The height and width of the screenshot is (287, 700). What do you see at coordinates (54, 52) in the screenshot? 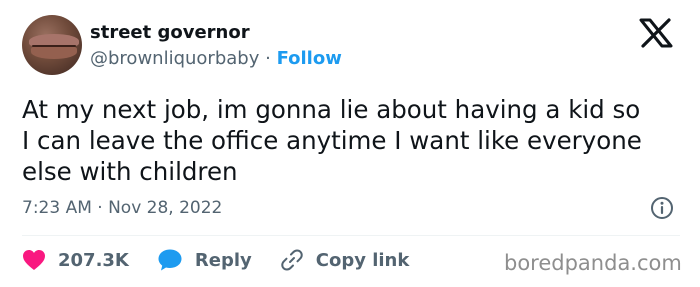
I see `avatar-lips-bottom` at bounding box center [54, 52].